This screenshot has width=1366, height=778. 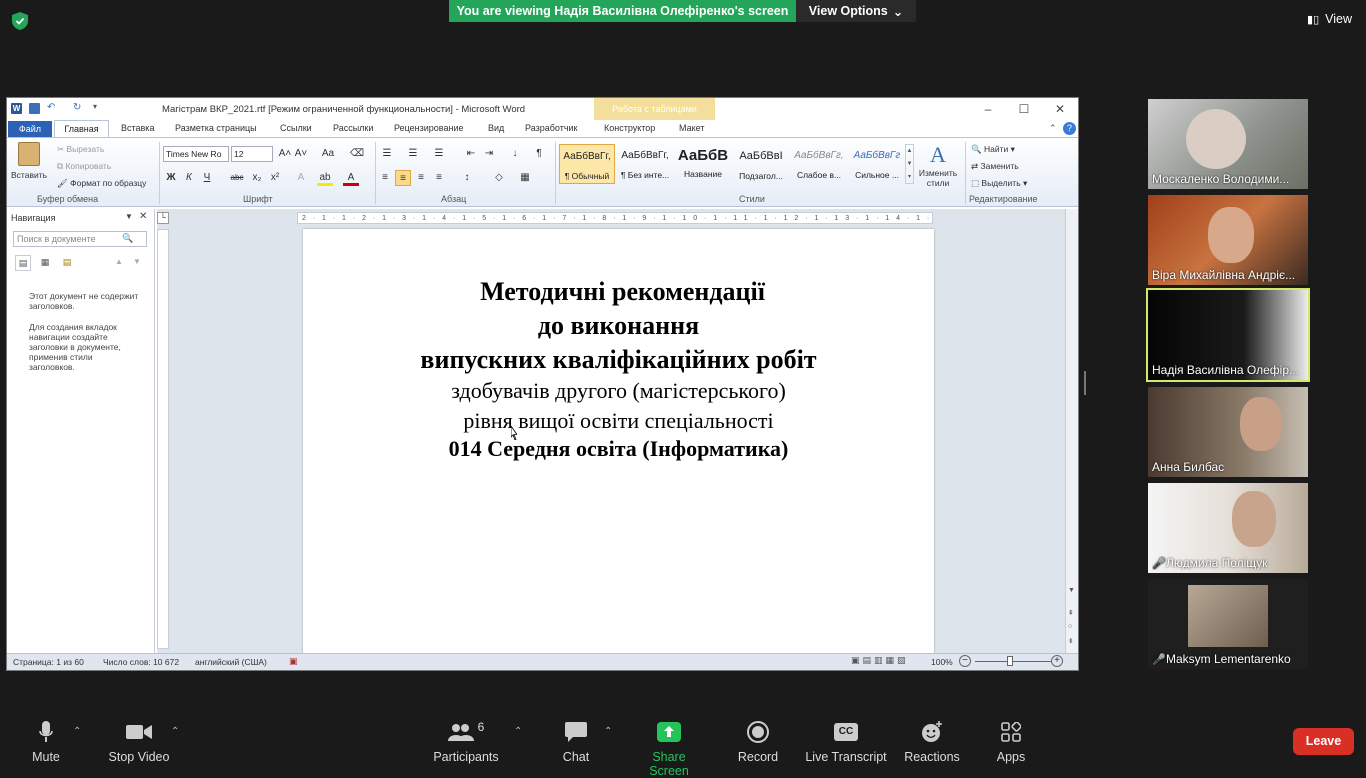 I want to click on participants-options-caret: ⌃, so click(x=518, y=731).